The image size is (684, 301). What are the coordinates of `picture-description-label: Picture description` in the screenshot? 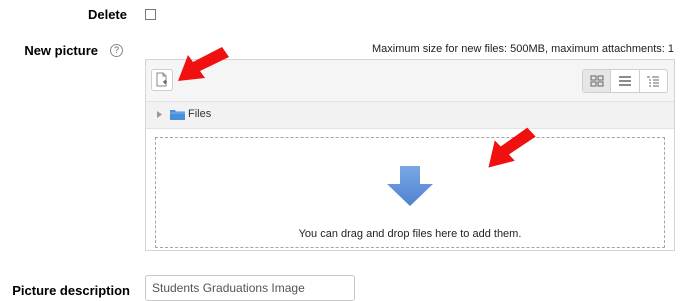 It's located at (71, 290).